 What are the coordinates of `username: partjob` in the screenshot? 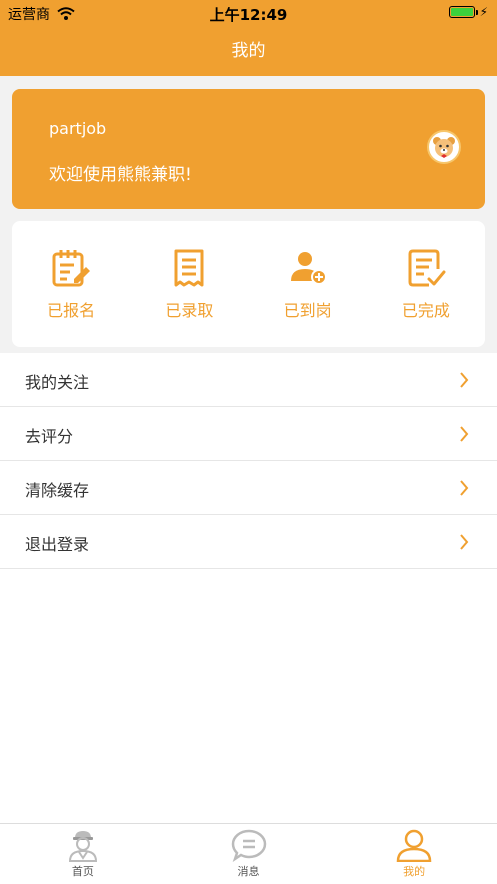 It's located at (78, 128).